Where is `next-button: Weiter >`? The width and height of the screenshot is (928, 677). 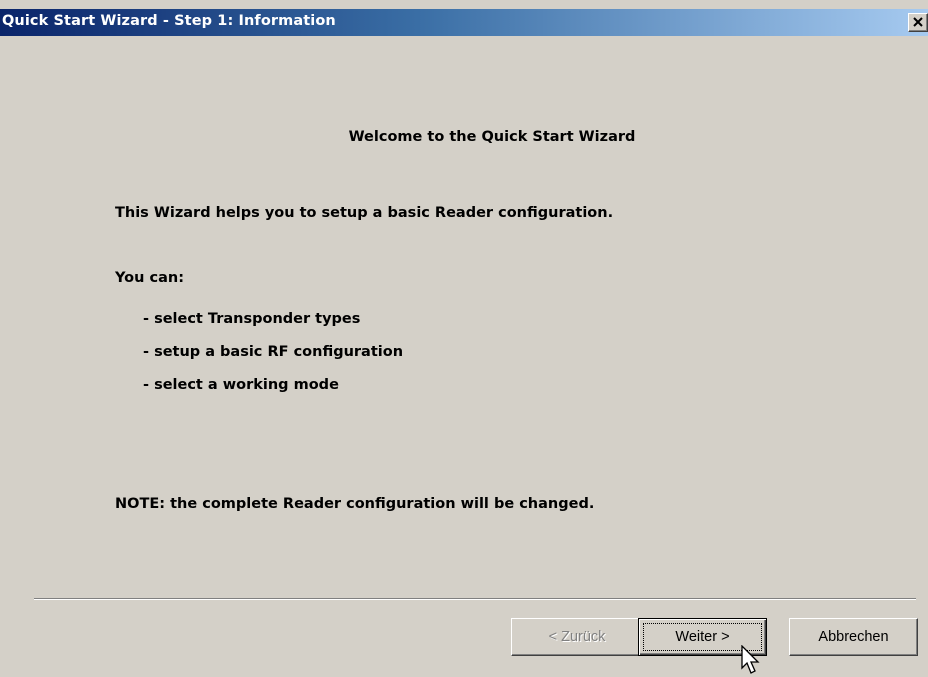
next-button: Weiter > is located at coordinates (702, 637).